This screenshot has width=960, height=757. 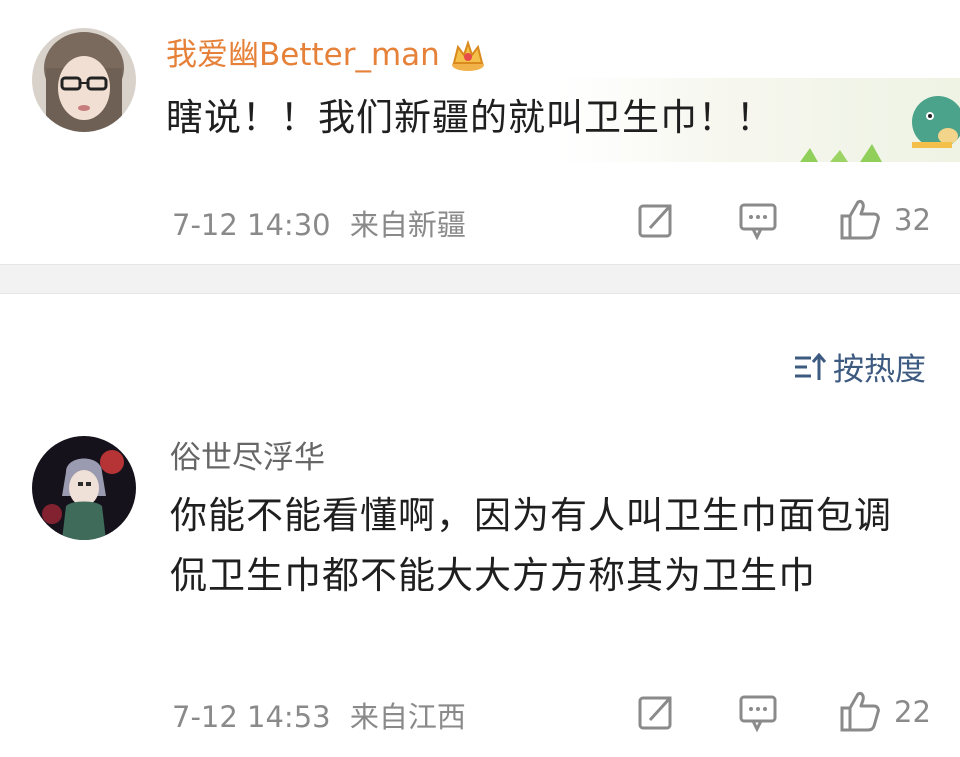 I want to click on username: 俗世尽浮华, so click(x=247, y=458).